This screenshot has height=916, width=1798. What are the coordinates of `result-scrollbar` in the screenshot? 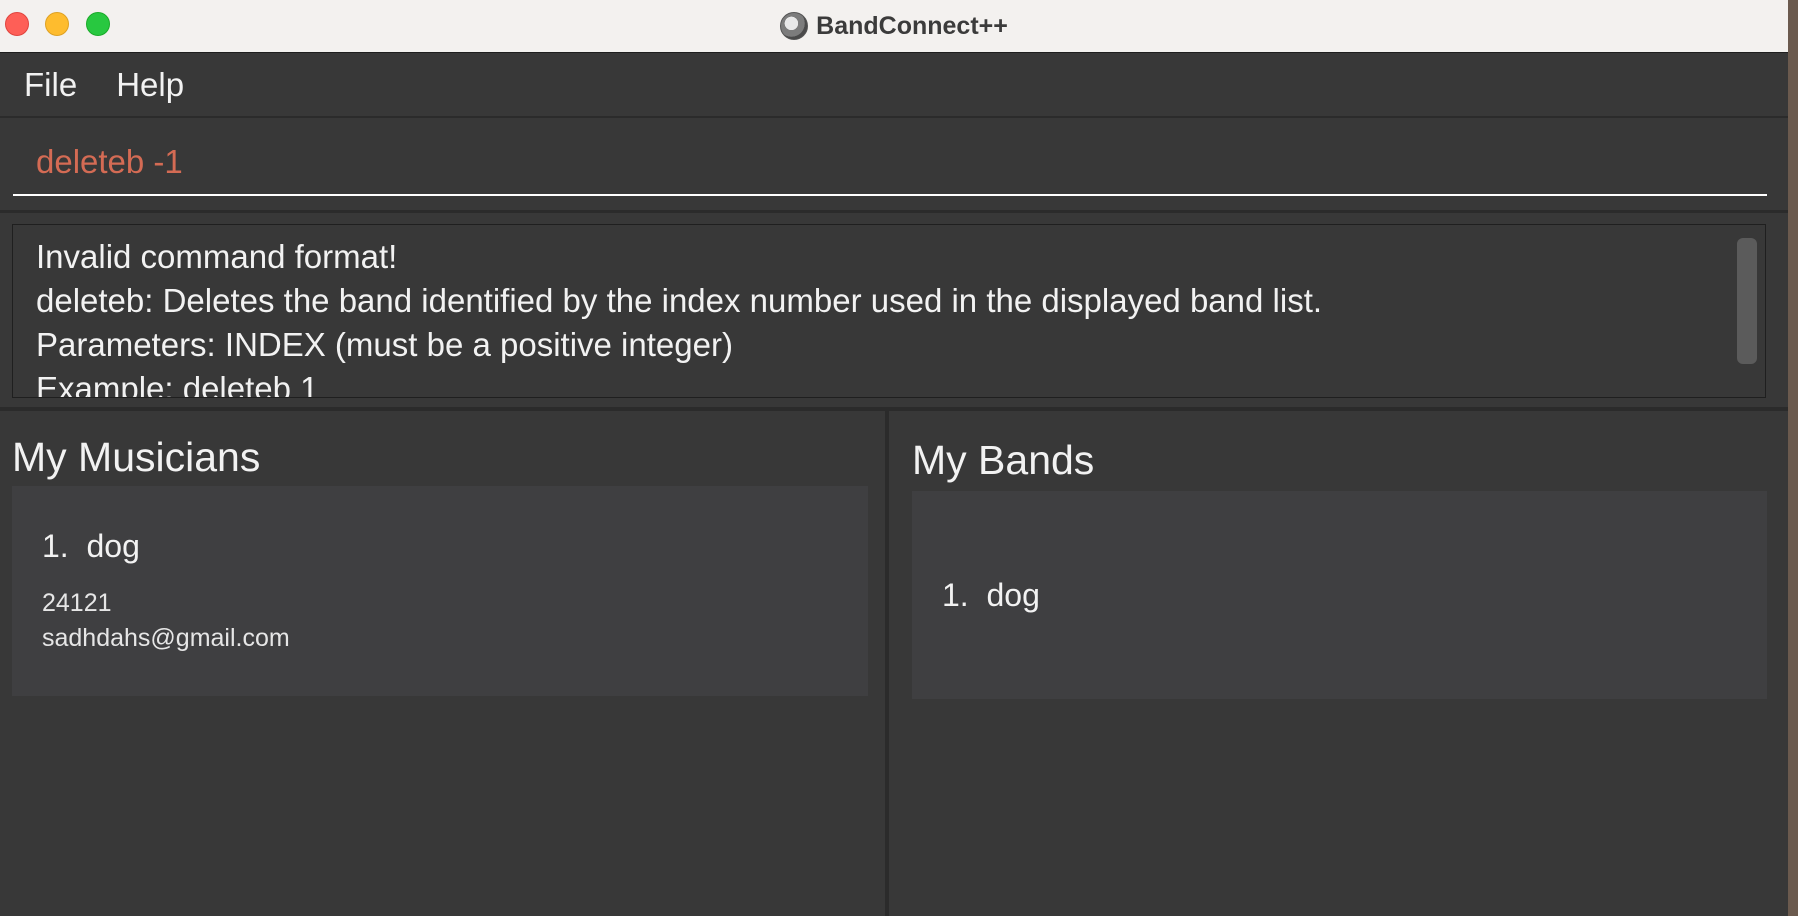 It's located at (1747, 301).